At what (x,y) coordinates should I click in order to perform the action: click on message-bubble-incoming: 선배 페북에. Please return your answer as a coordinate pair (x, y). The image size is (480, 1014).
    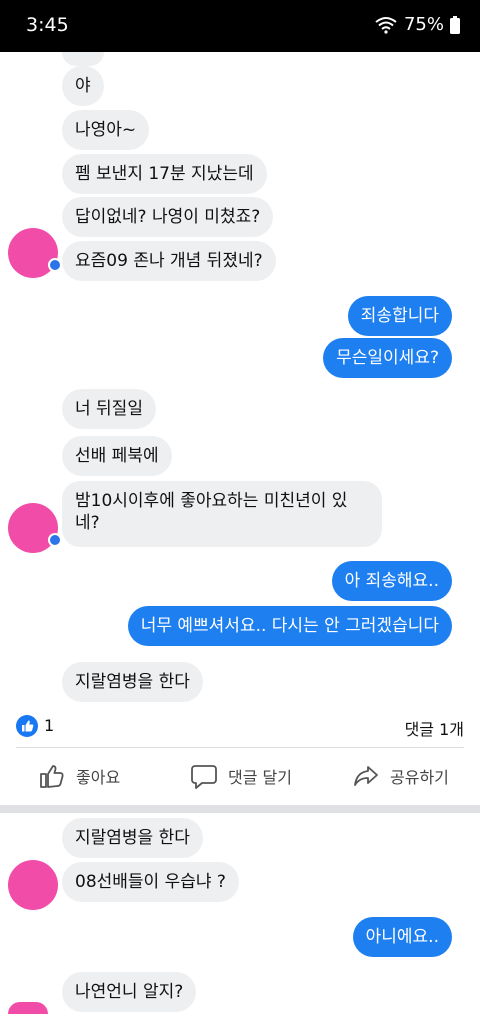
    Looking at the image, I should click on (117, 456).